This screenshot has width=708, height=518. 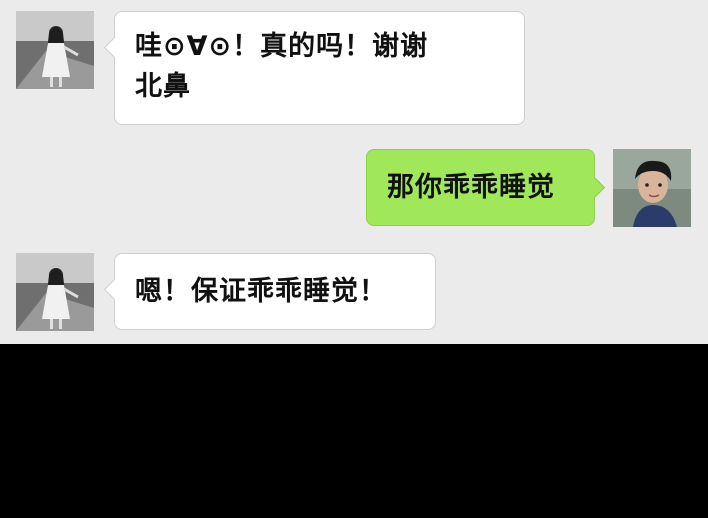 What do you see at coordinates (163, 86) in the screenshot?
I see `message-text-line: 北鼻` at bounding box center [163, 86].